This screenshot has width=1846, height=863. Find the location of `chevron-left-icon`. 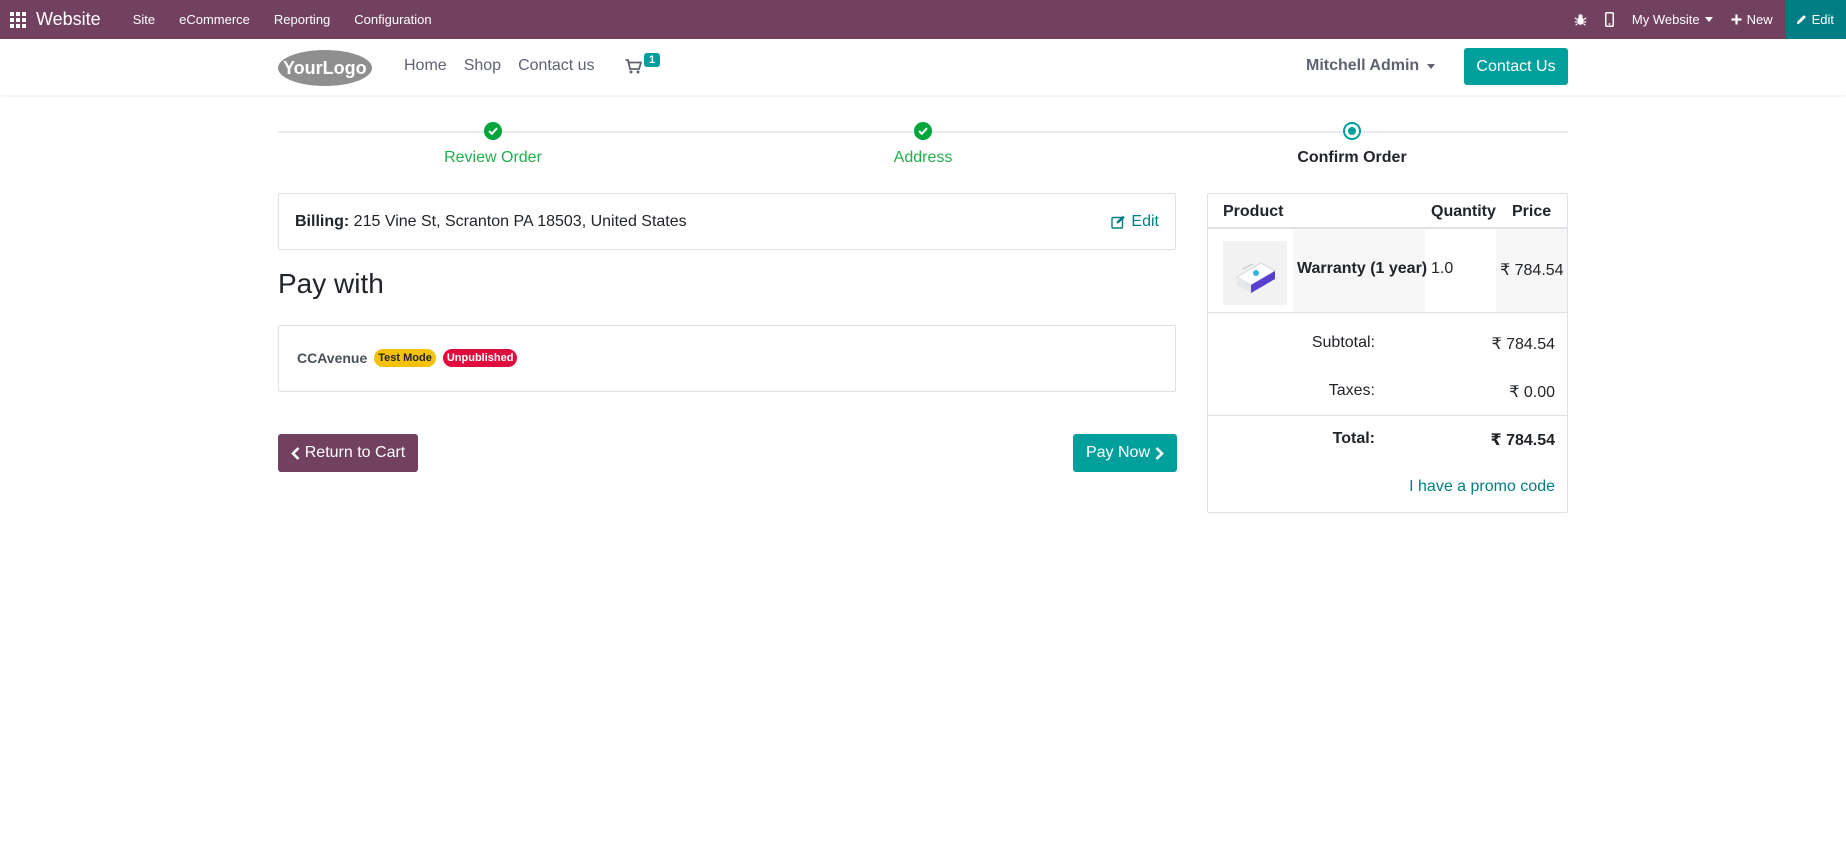

chevron-left-icon is located at coordinates (295, 453).